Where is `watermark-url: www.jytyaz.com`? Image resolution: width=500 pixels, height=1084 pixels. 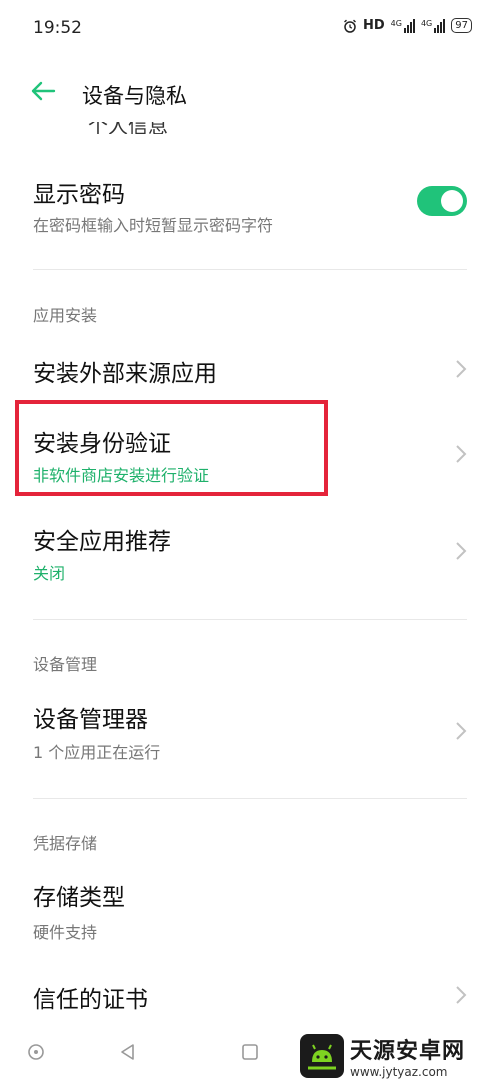 watermark-url: www.jytyaz.com is located at coordinates (399, 1072).